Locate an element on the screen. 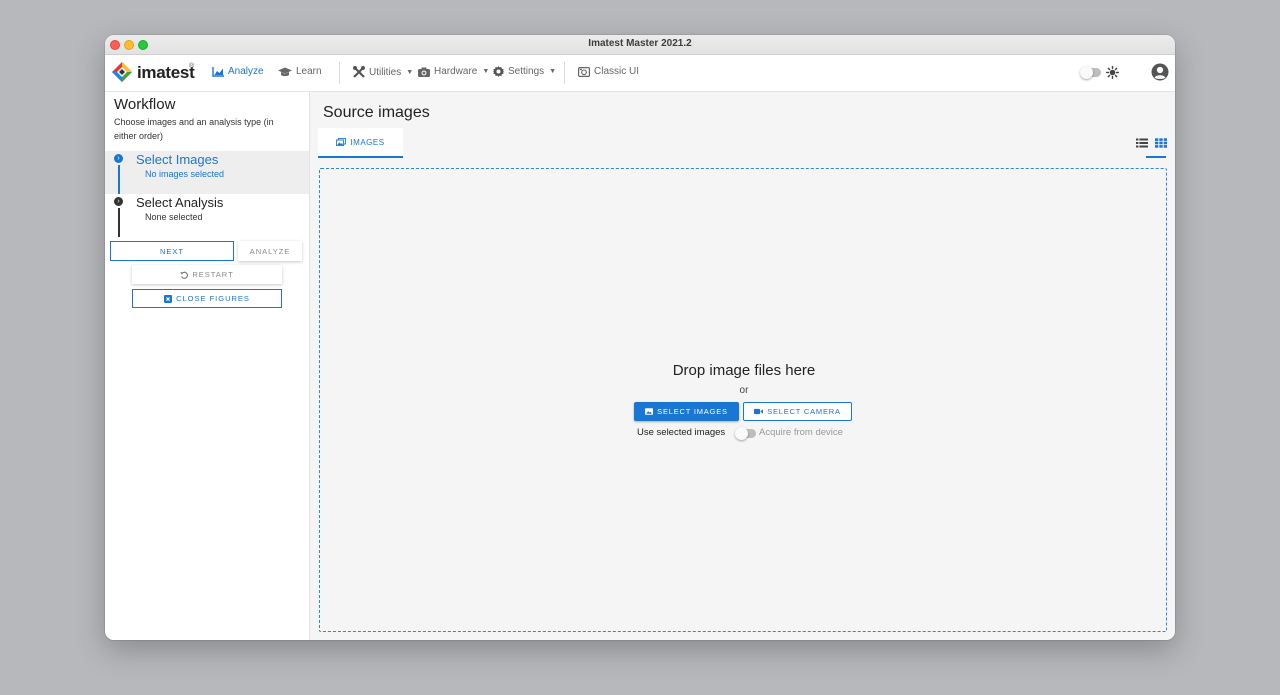 The height and width of the screenshot is (695, 1280). nav-classic-ui: Classic UI is located at coordinates (608, 71).